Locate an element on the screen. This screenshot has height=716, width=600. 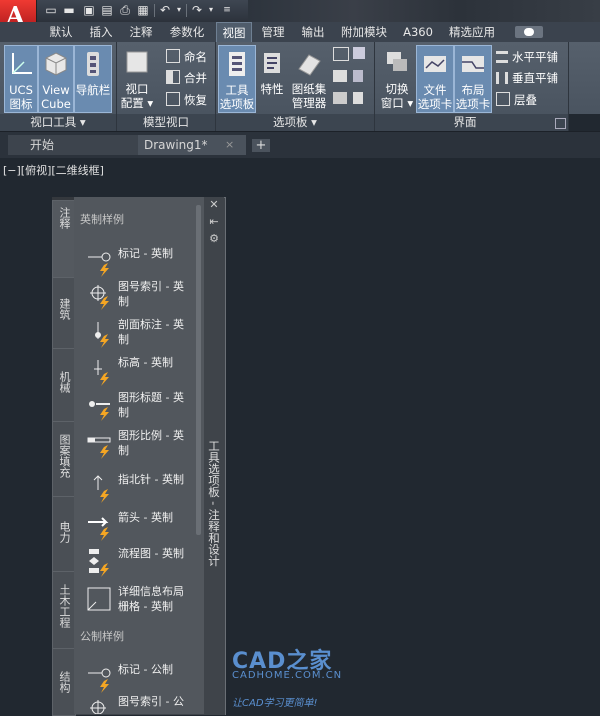
panel-label-model-viewports: 模型视口 is located at coordinates (166, 122).